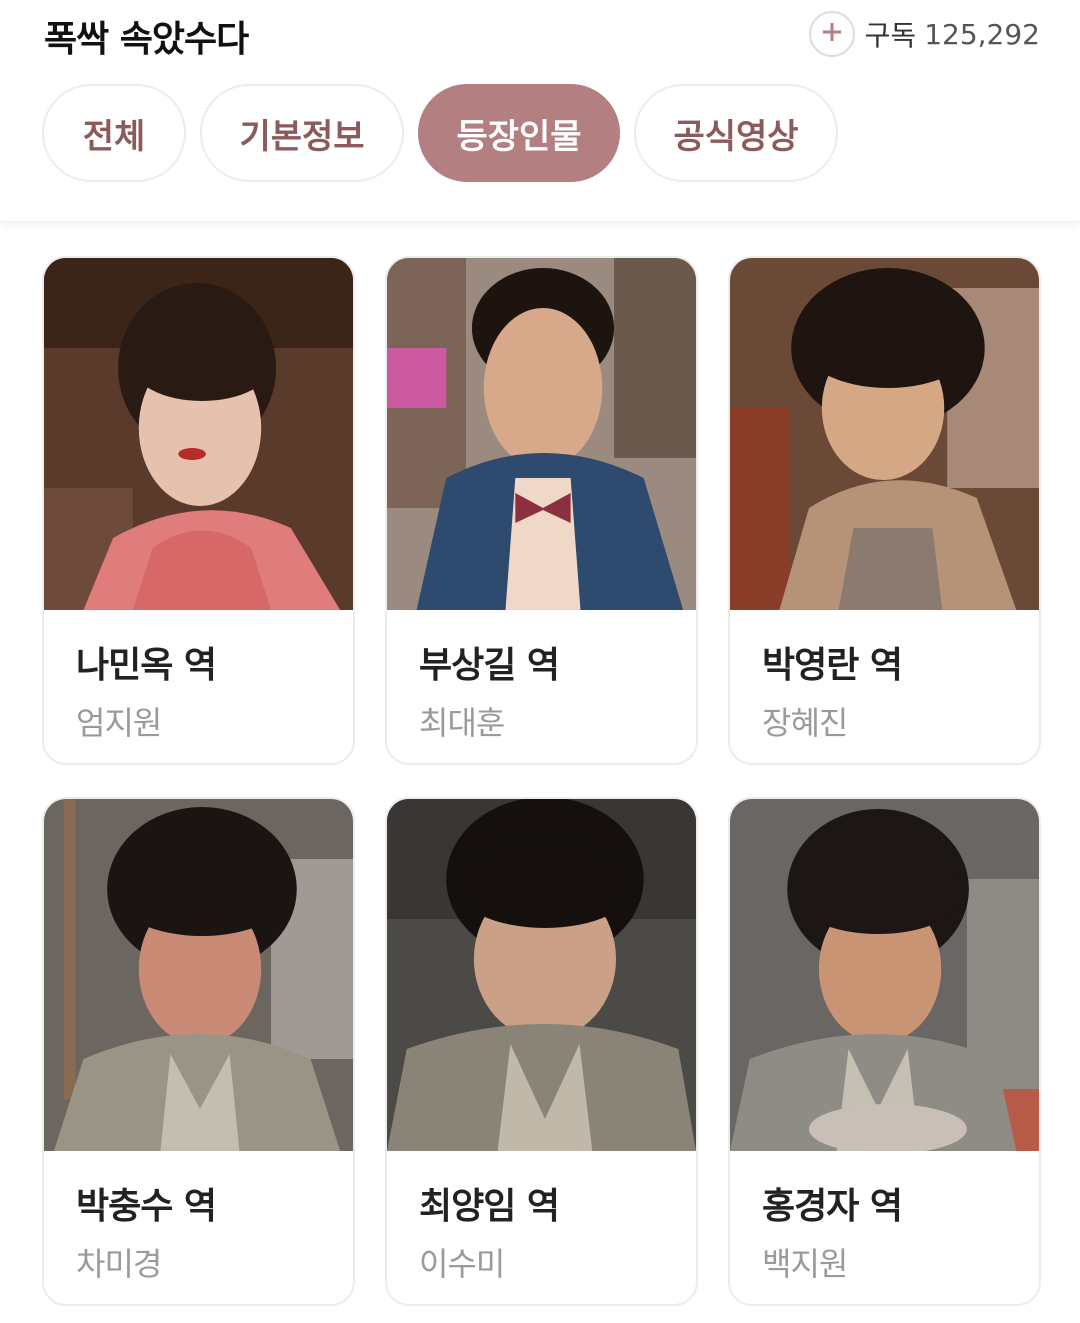 The width and height of the screenshot is (1080, 1323). I want to click on character-role: 박영란 역, so click(832, 665).